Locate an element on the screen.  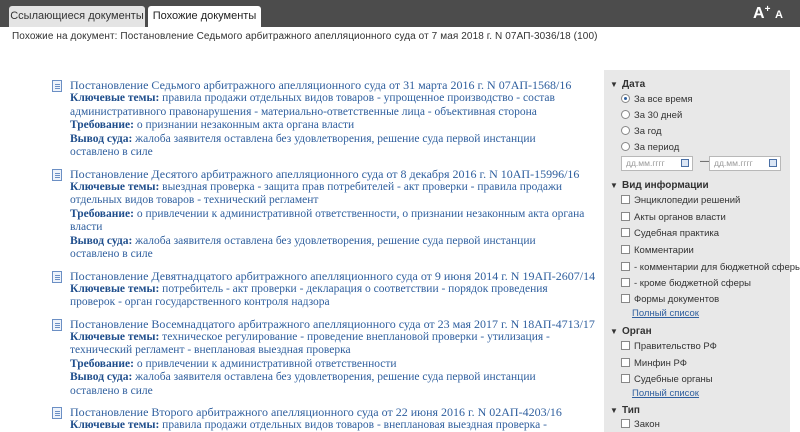
checkbox-label: Энциклопедии решений is located at coordinates (687, 200).